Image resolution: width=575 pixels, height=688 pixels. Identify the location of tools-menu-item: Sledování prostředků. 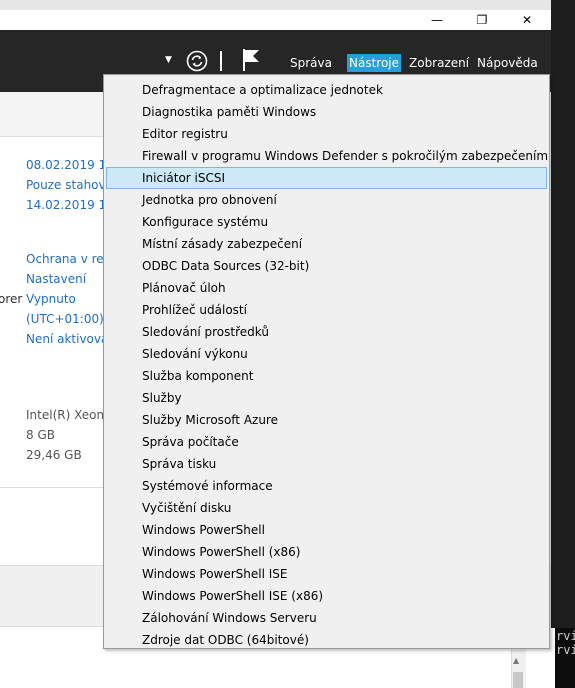
(326, 332).